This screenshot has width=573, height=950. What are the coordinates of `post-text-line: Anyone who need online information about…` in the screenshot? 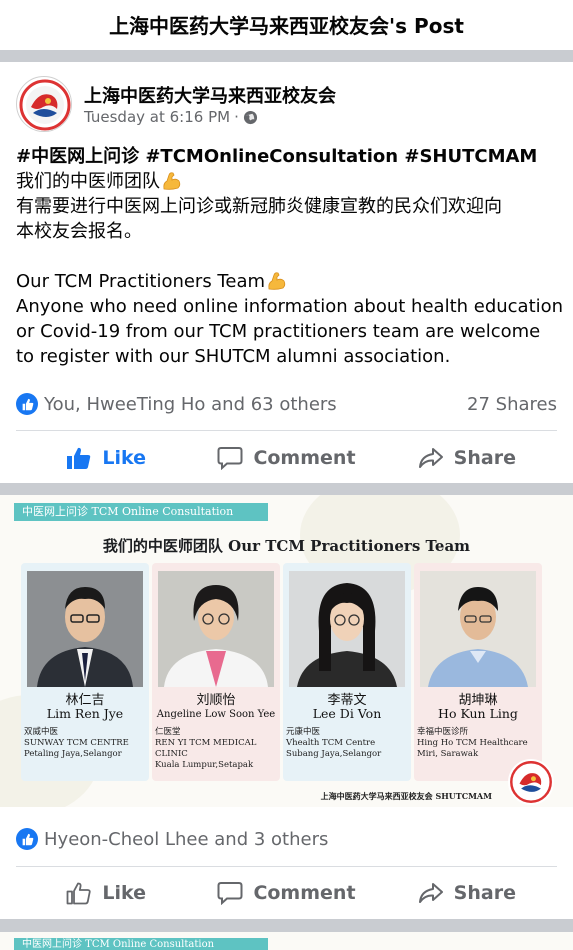 It's located at (290, 306).